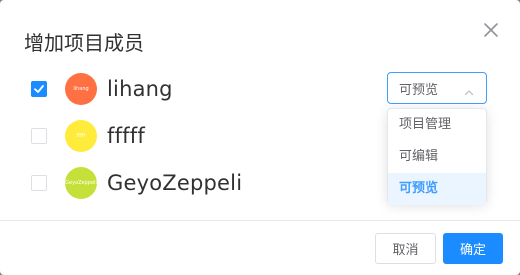  I want to click on role-dropdown: 项目管理 可编辑 可预览, so click(437, 156).